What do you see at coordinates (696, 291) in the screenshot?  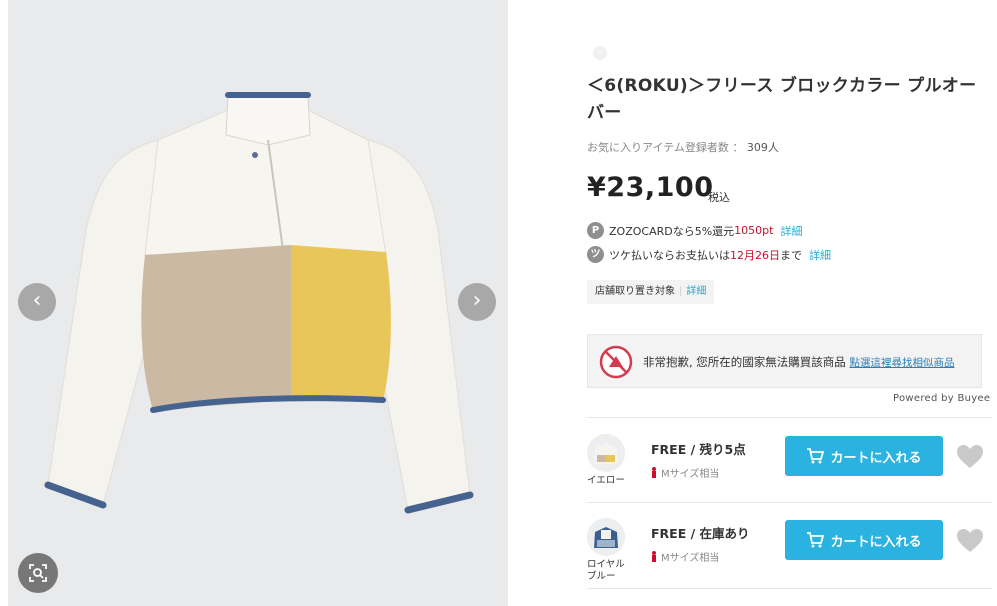 I see `store-hold-details-link: 詳細` at bounding box center [696, 291].